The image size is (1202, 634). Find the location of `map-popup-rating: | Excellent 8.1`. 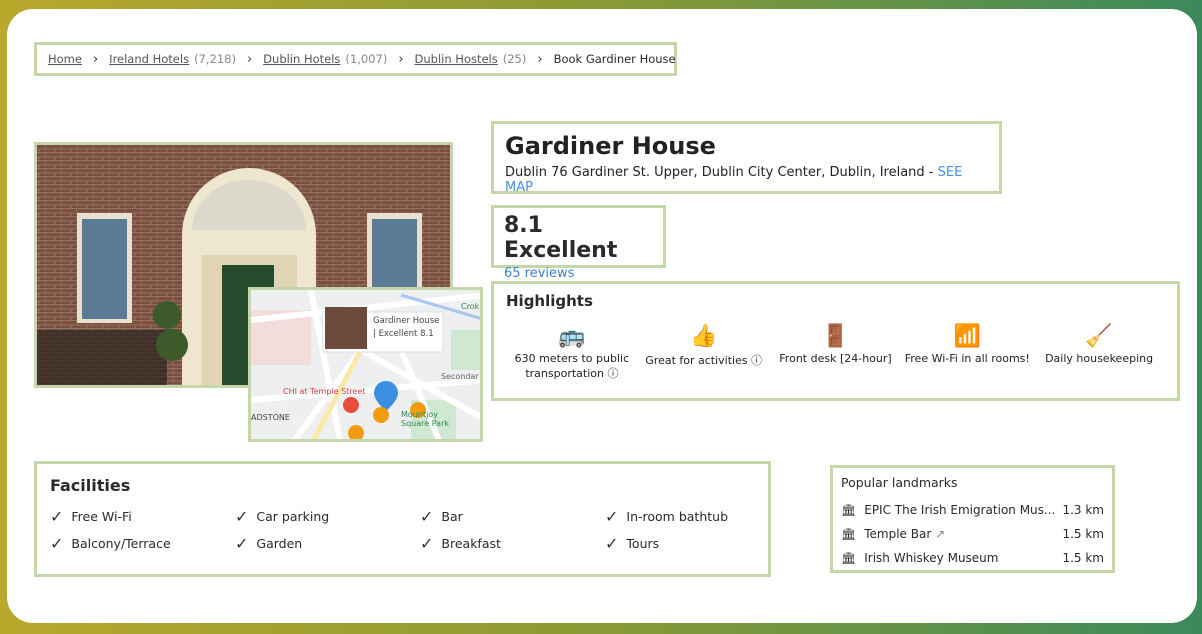

map-popup-rating: | Excellent 8.1 is located at coordinates (403, 334).